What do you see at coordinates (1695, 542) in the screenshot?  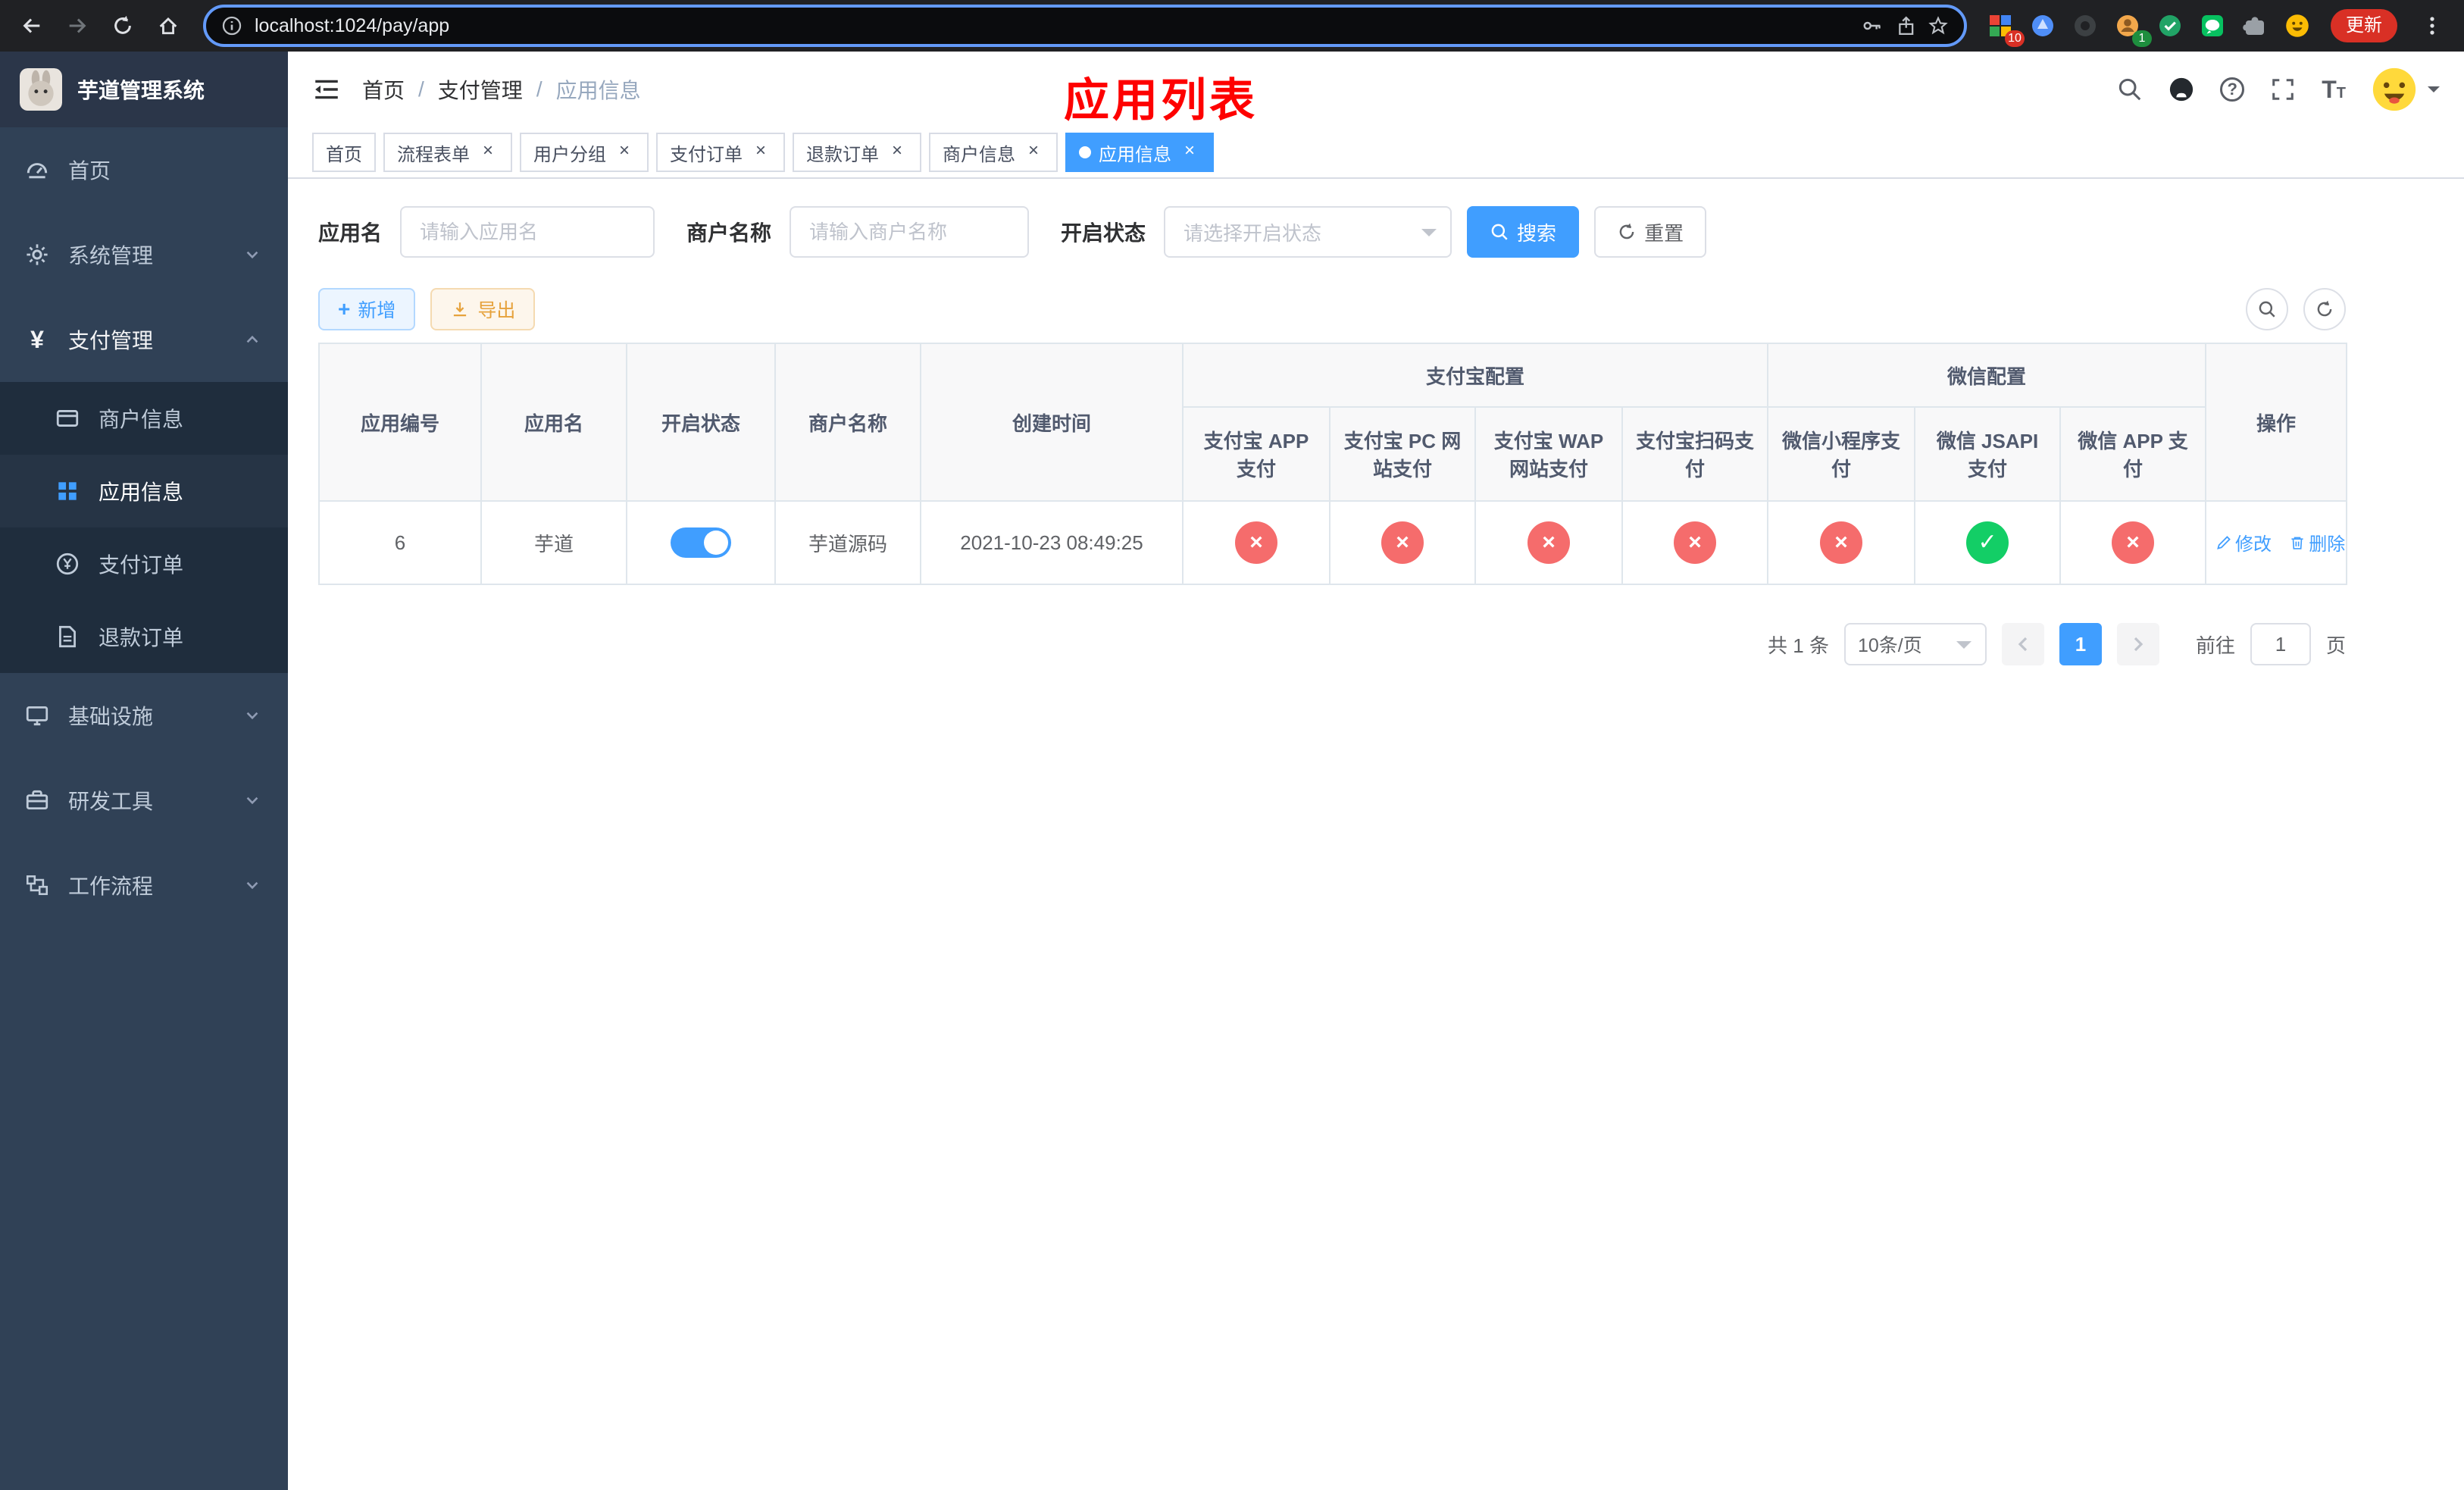 I see `status-circle: ×` at bounding box center [1695, 542].